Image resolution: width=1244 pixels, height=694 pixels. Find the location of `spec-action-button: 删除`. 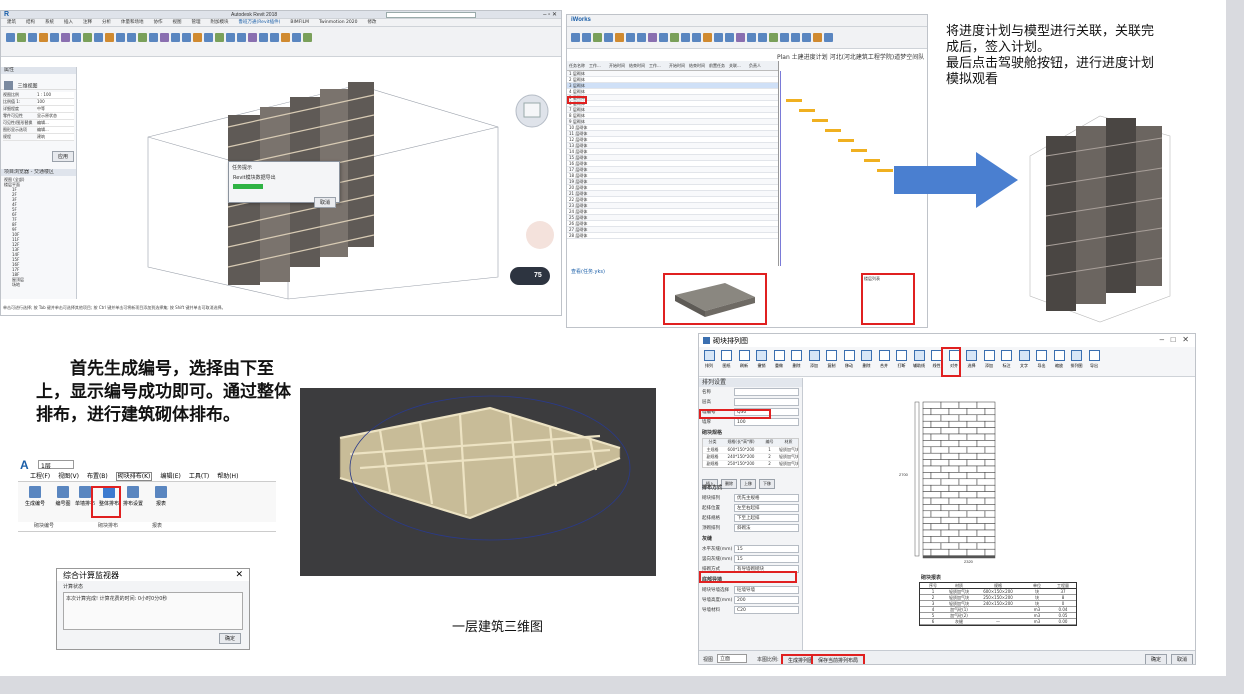

spec-action-button: 删除 is located at coordinates (729, 484).